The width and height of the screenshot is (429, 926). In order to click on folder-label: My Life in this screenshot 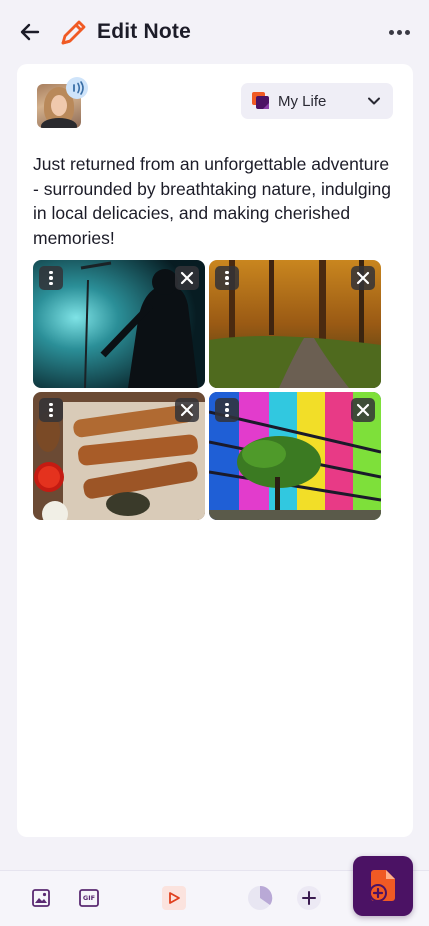, I will do `click(302, 101)`.